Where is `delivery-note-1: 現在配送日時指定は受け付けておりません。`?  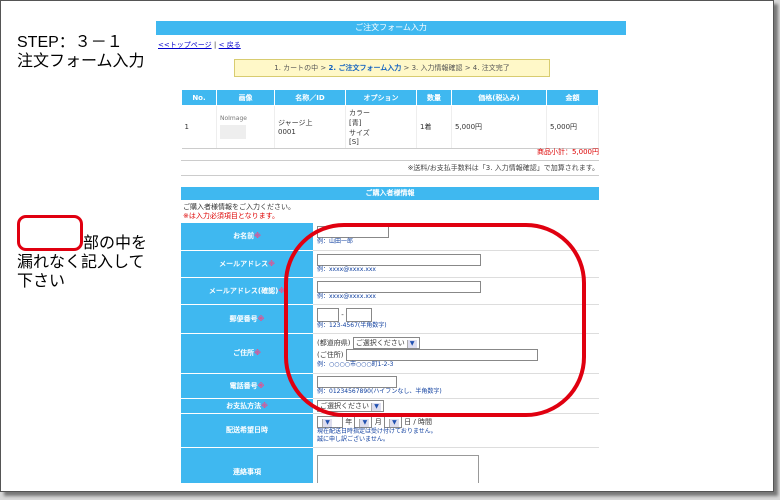
delivery-note-1: 現在配送日時指定は受け付けておりません。 is located at coordinates (377, 431).